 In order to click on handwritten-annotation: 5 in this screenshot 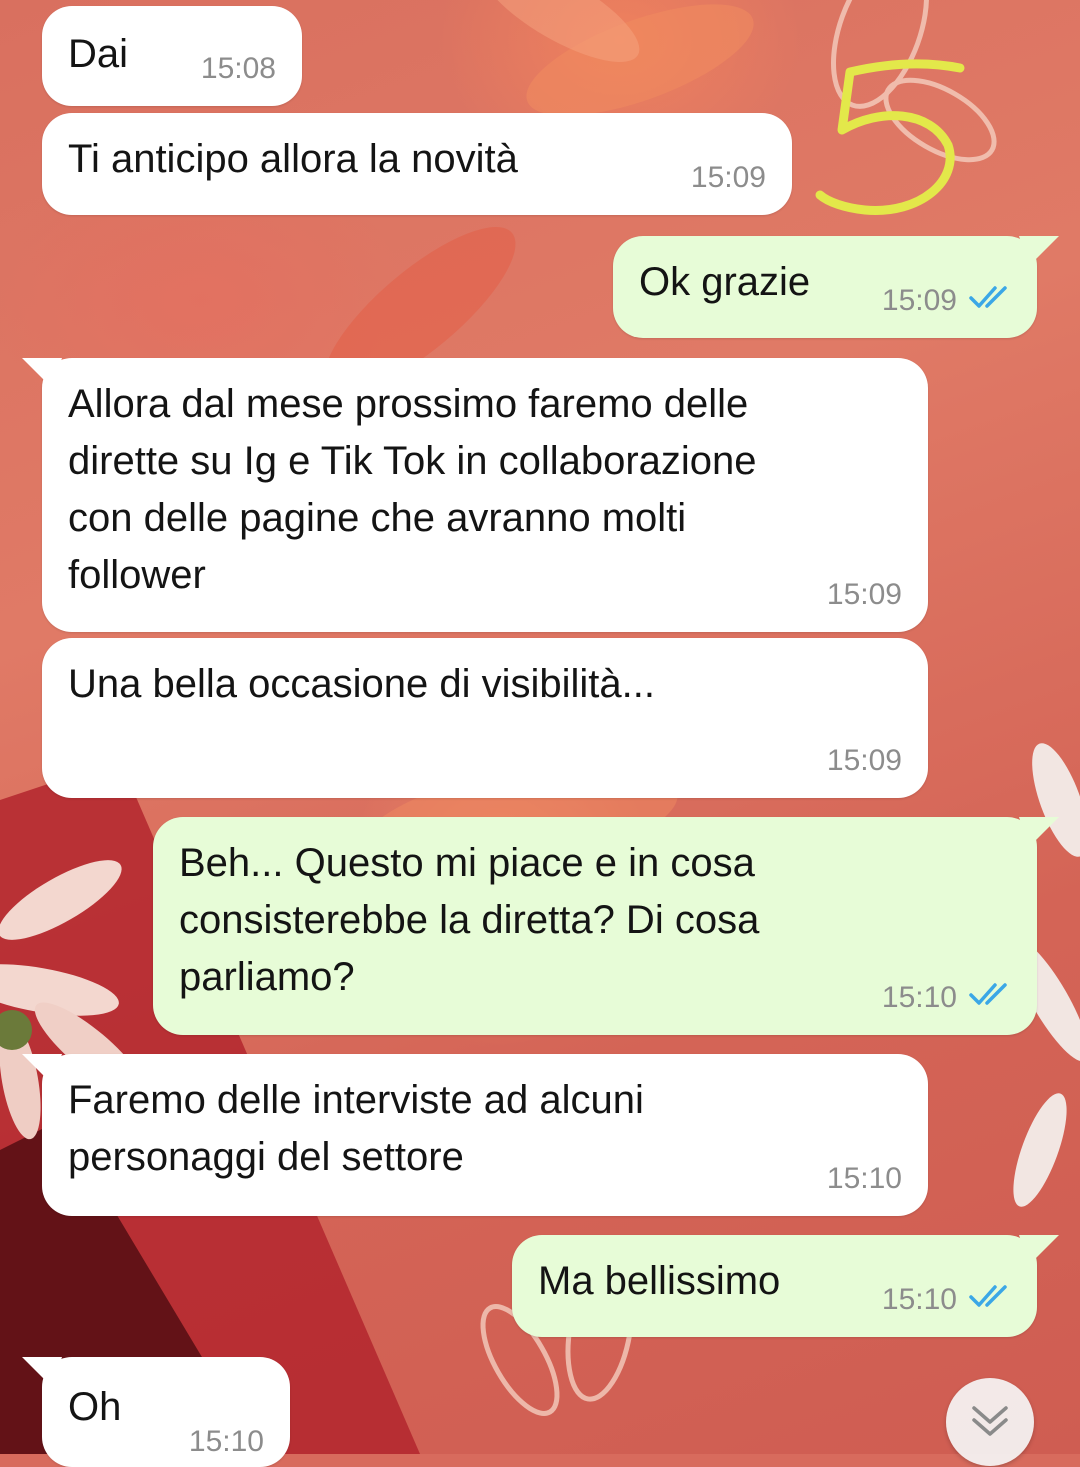, I will do `click(887, 117)`.